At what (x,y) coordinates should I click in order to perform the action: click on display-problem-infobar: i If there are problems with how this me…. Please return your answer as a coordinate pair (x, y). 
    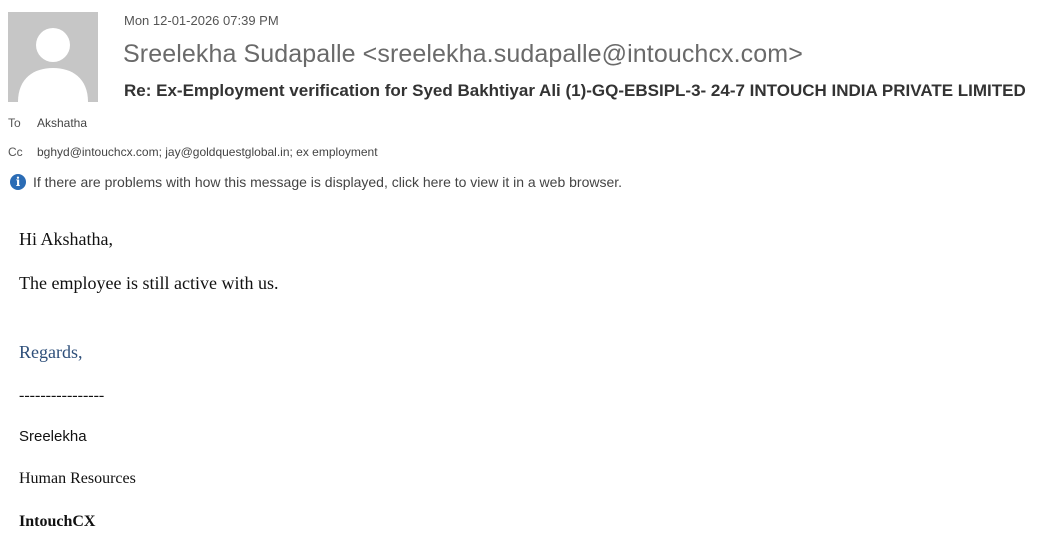
    Looking at the image, I should click on (316, 182).